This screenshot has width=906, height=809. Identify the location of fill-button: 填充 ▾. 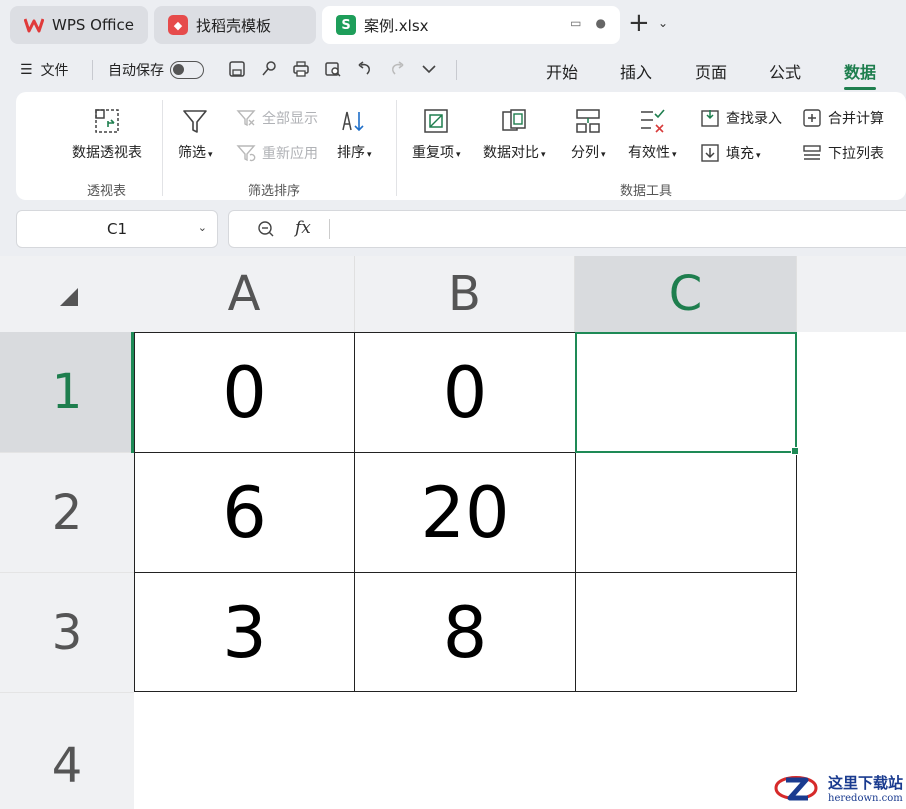
(730, 153).